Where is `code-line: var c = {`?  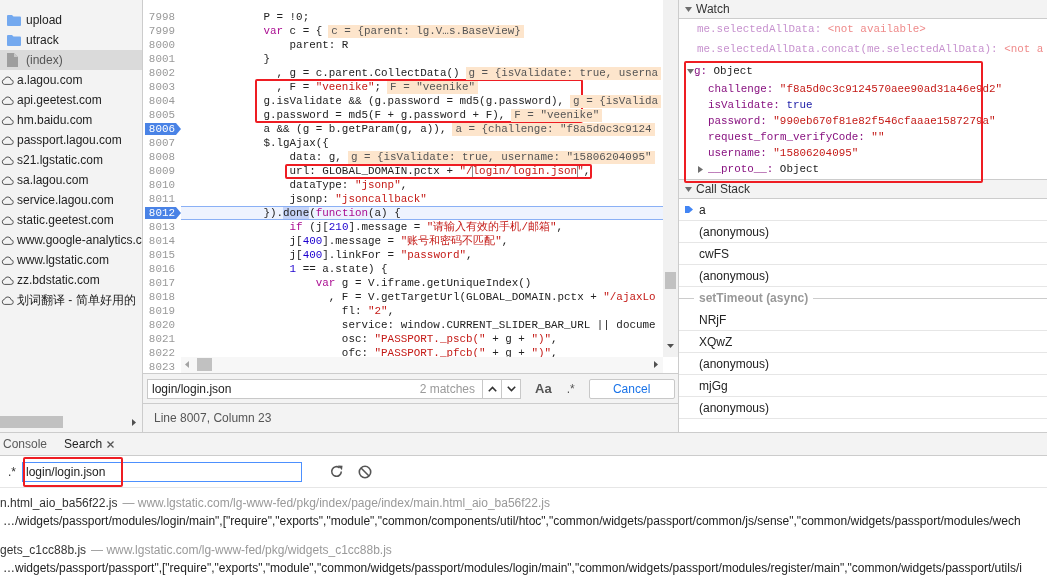 code-line: var c = { is located at coordinates (293, 31).